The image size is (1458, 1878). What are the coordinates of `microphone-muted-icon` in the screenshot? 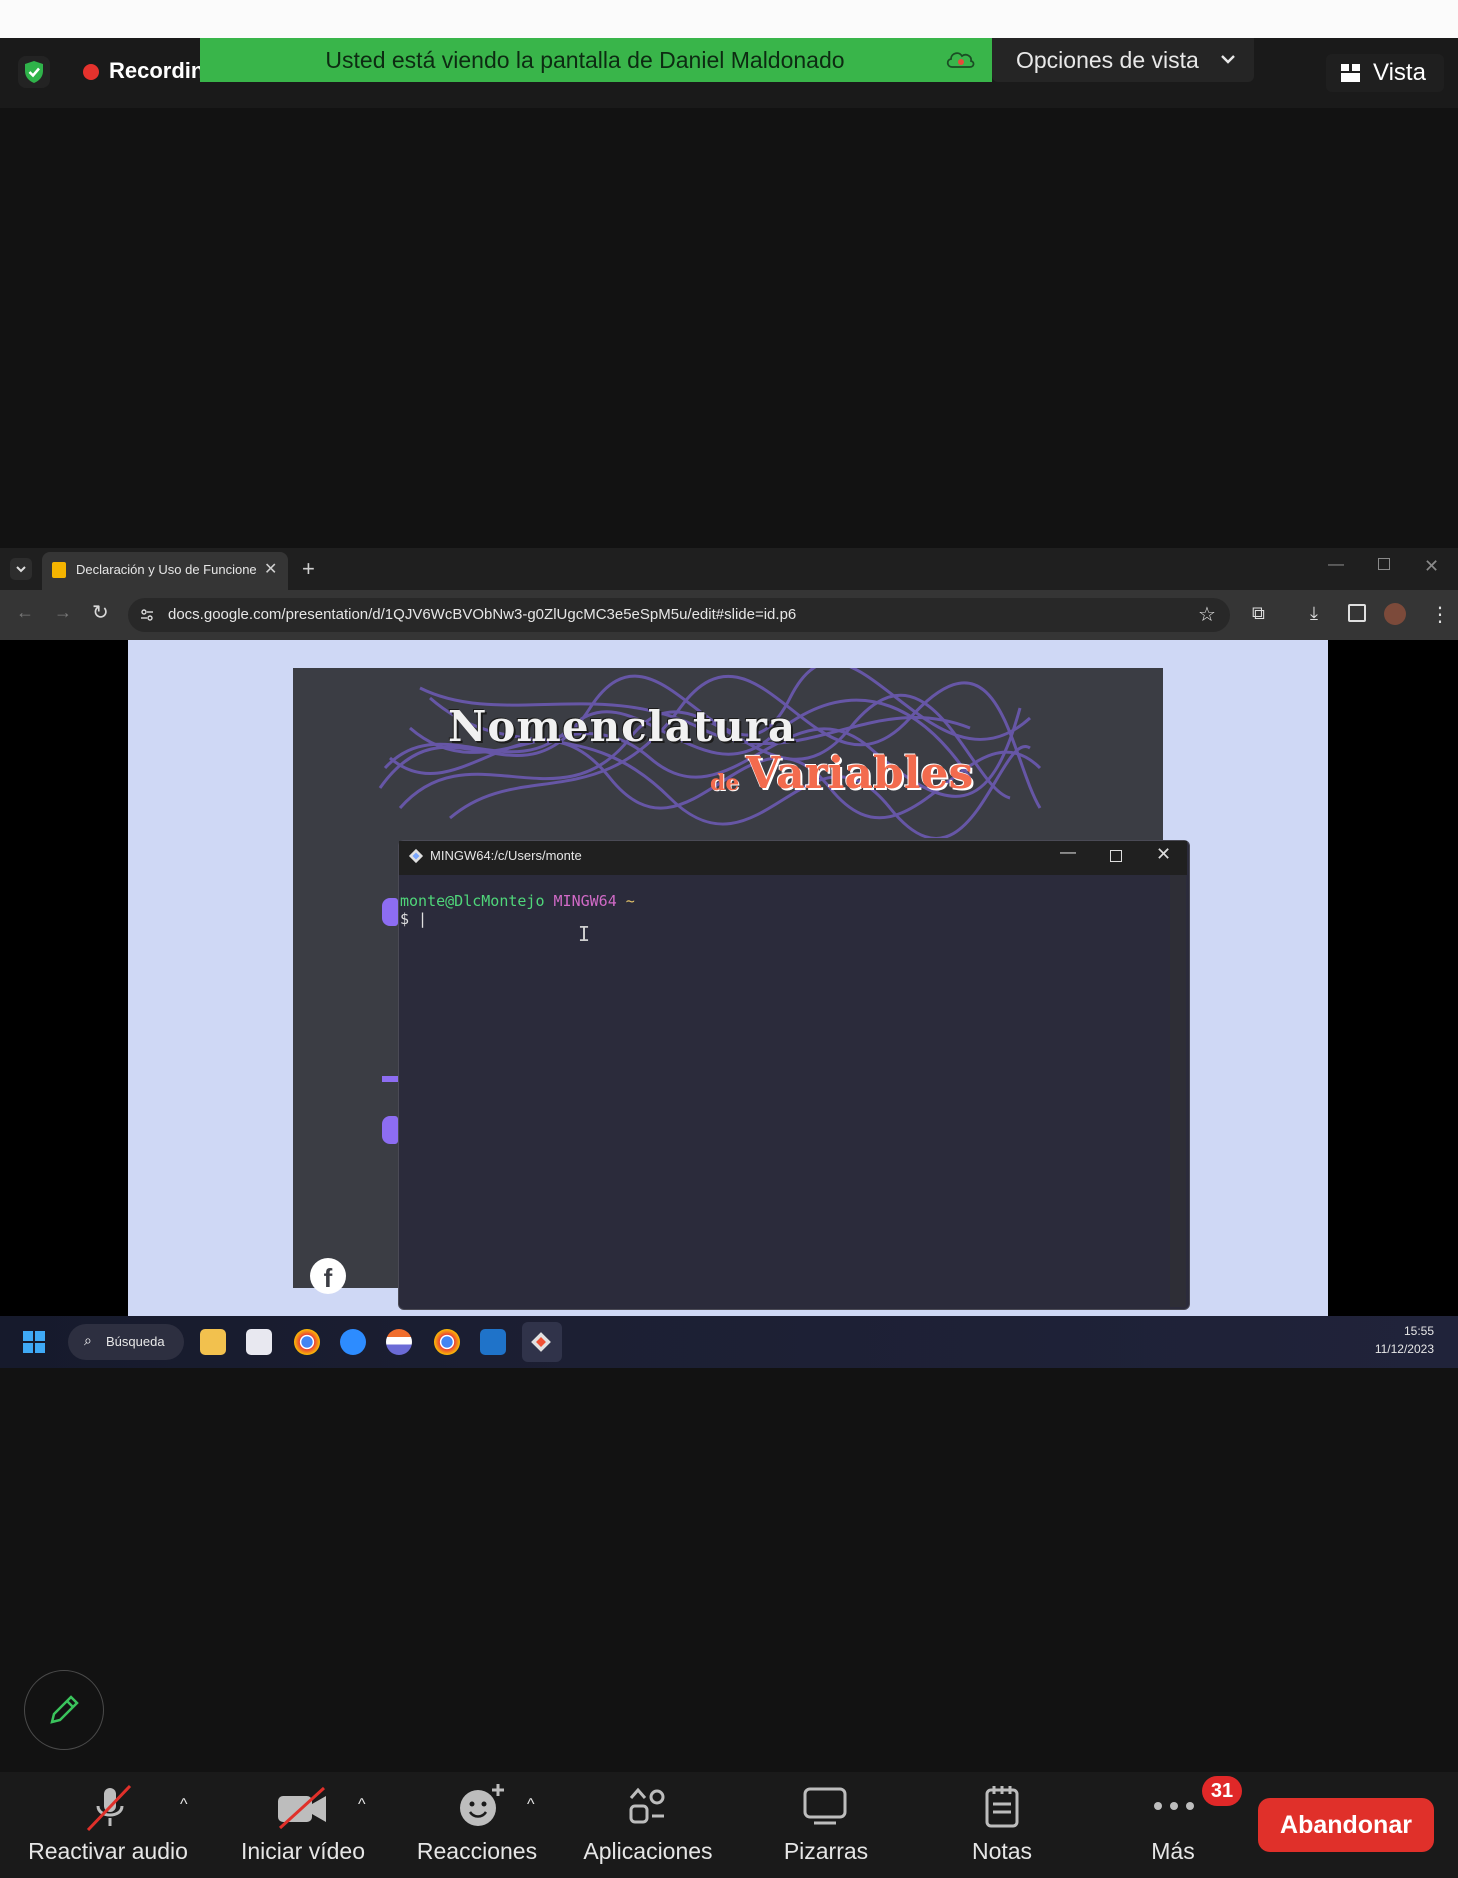 It's located at (110, 1808).